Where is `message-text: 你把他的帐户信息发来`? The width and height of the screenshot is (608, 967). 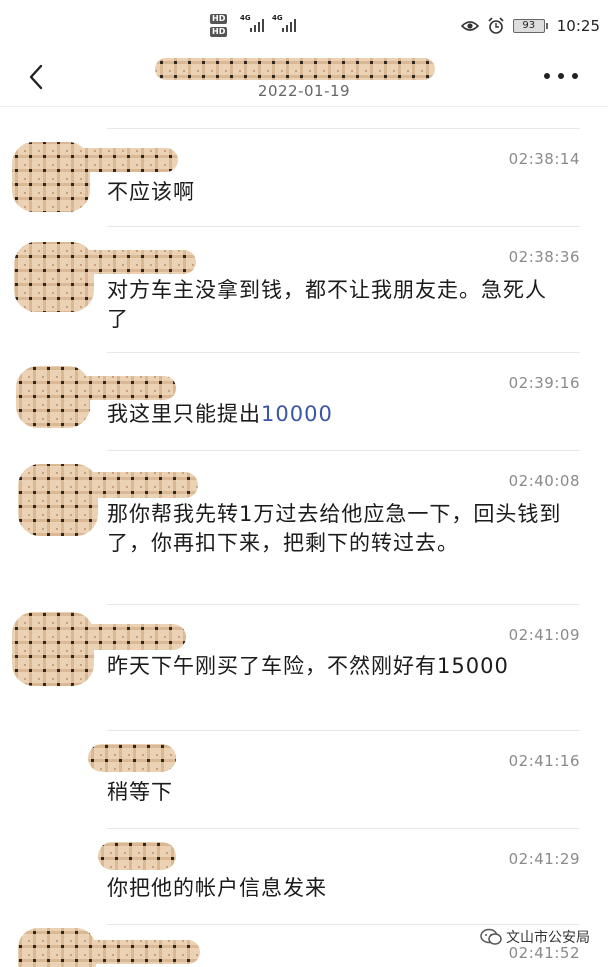 message-text: 你把他的帐户信息发来 is located at coordinates (217, 888).